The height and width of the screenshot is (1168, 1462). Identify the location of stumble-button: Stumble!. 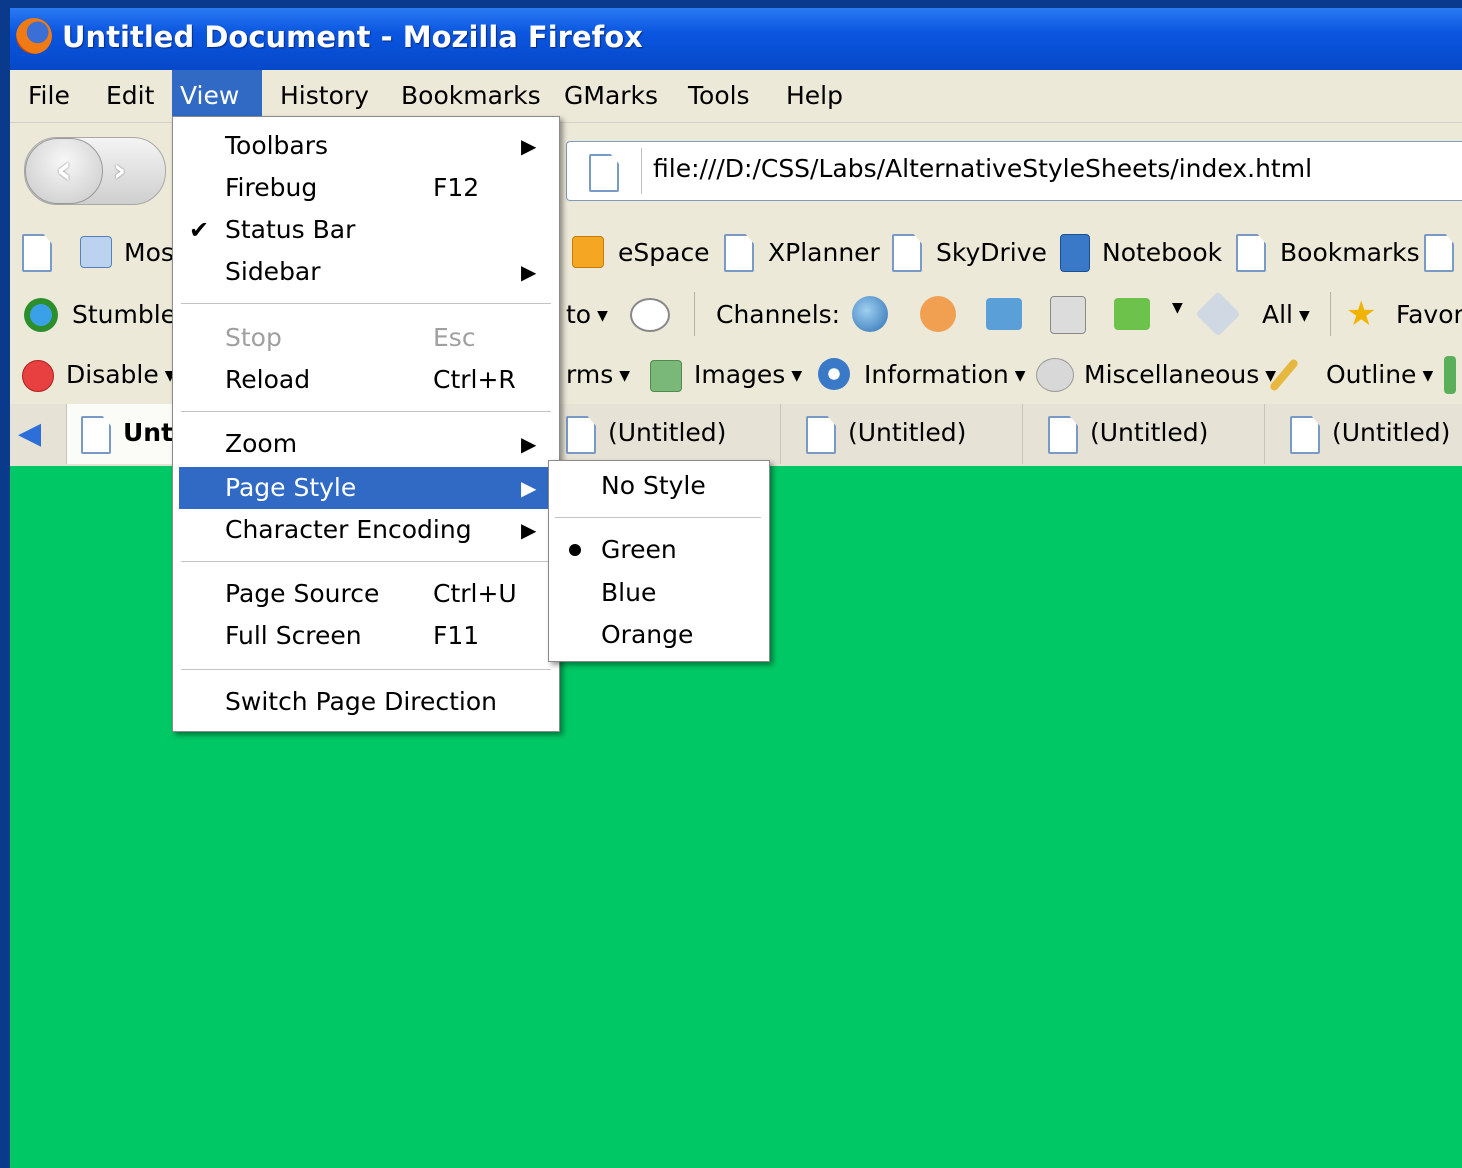
(129, 314).